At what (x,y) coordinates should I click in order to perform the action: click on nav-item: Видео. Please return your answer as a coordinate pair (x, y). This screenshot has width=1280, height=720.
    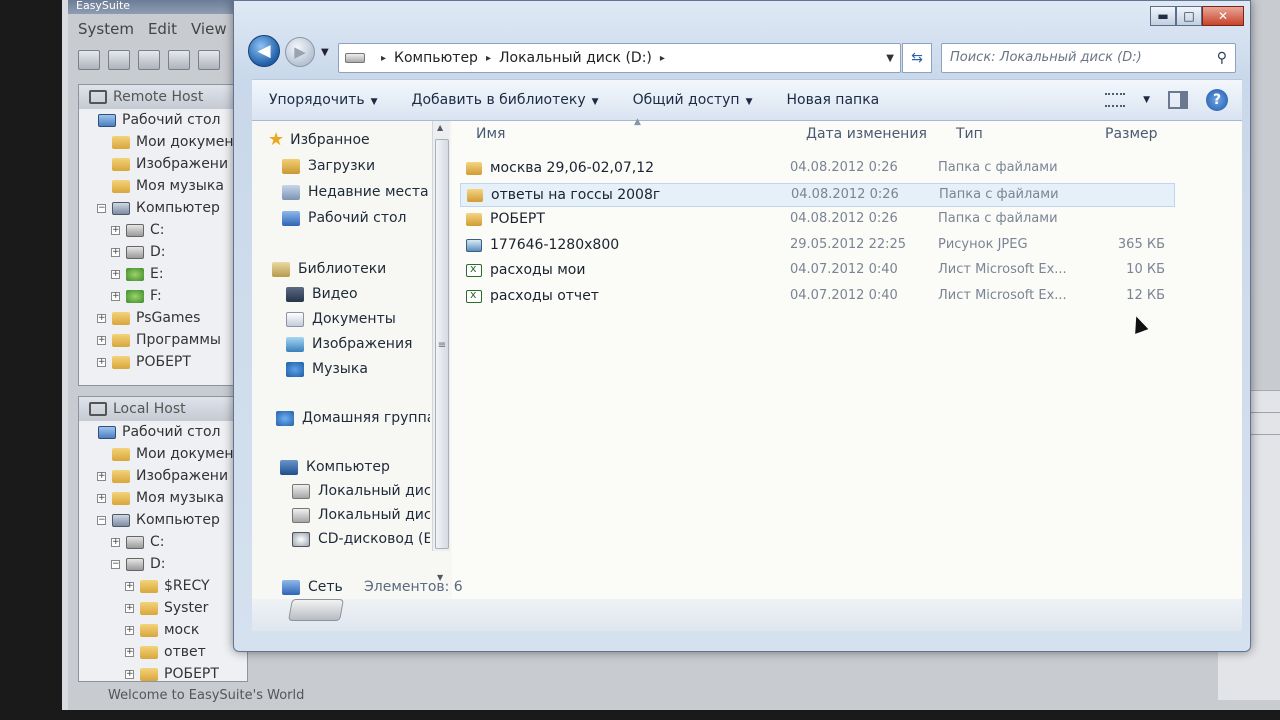
    Looking at the image, I should click on (322, 294).